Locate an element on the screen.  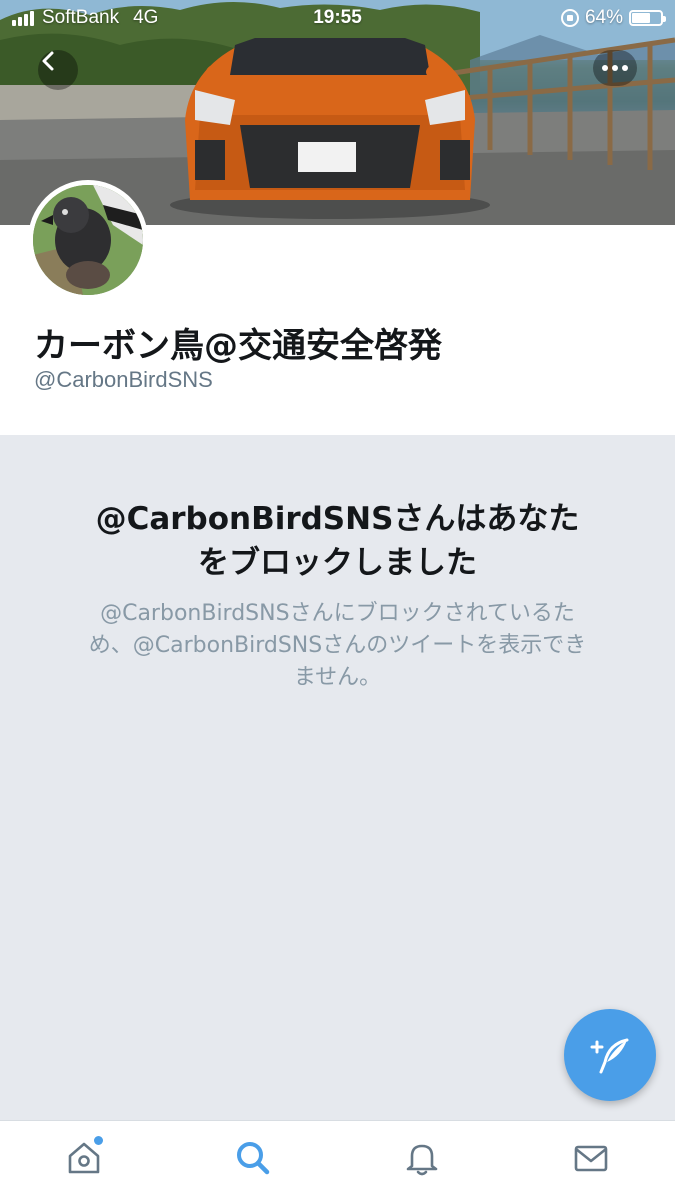
bell-icon is located at coordinates (422, 1159).